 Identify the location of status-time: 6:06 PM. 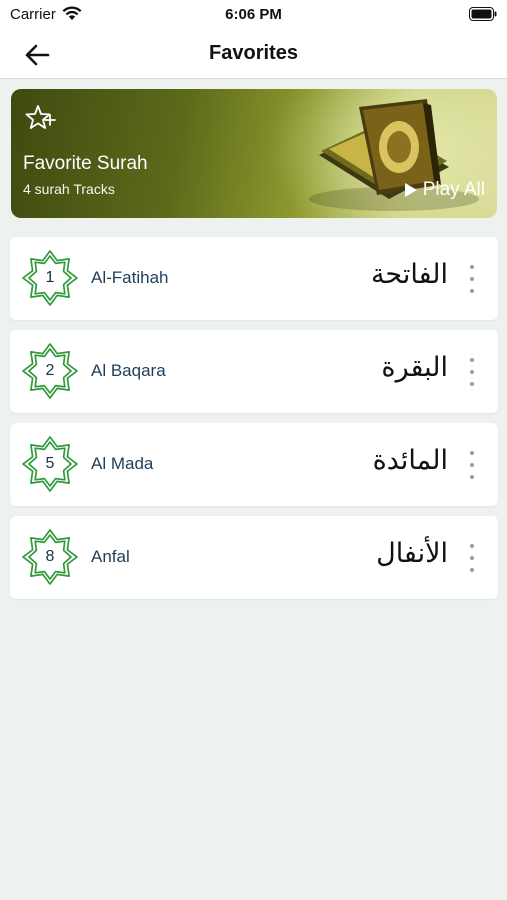
(253, 14).